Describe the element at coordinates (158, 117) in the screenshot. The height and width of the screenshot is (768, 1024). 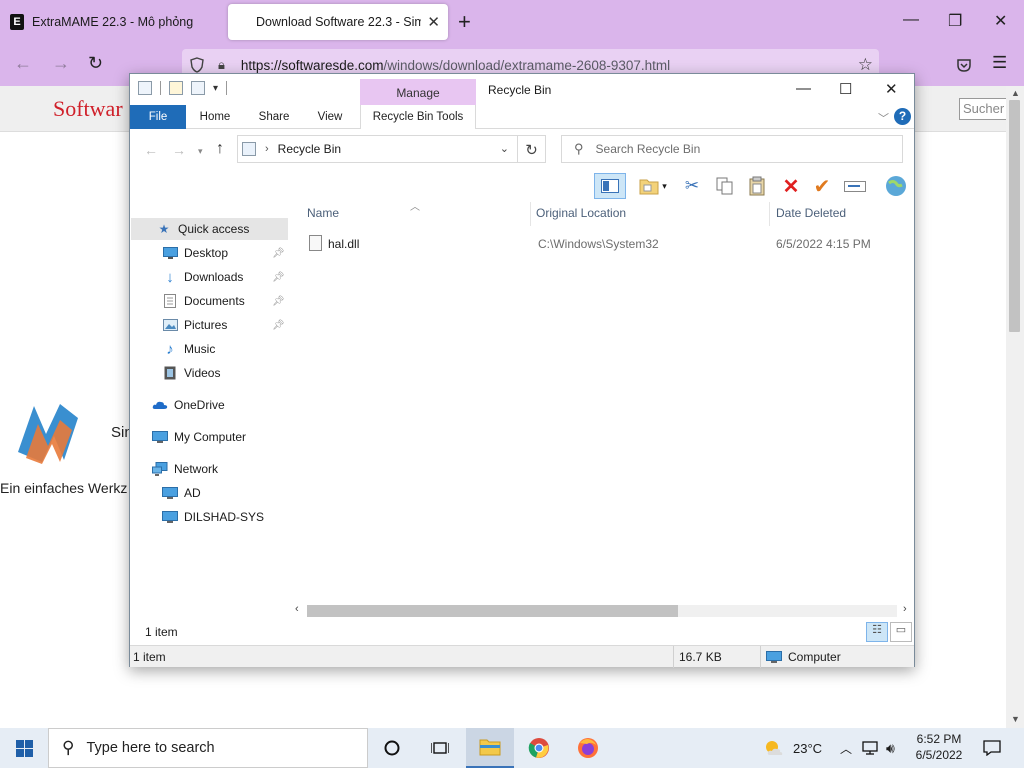
I see `tab-file: File` at that location.